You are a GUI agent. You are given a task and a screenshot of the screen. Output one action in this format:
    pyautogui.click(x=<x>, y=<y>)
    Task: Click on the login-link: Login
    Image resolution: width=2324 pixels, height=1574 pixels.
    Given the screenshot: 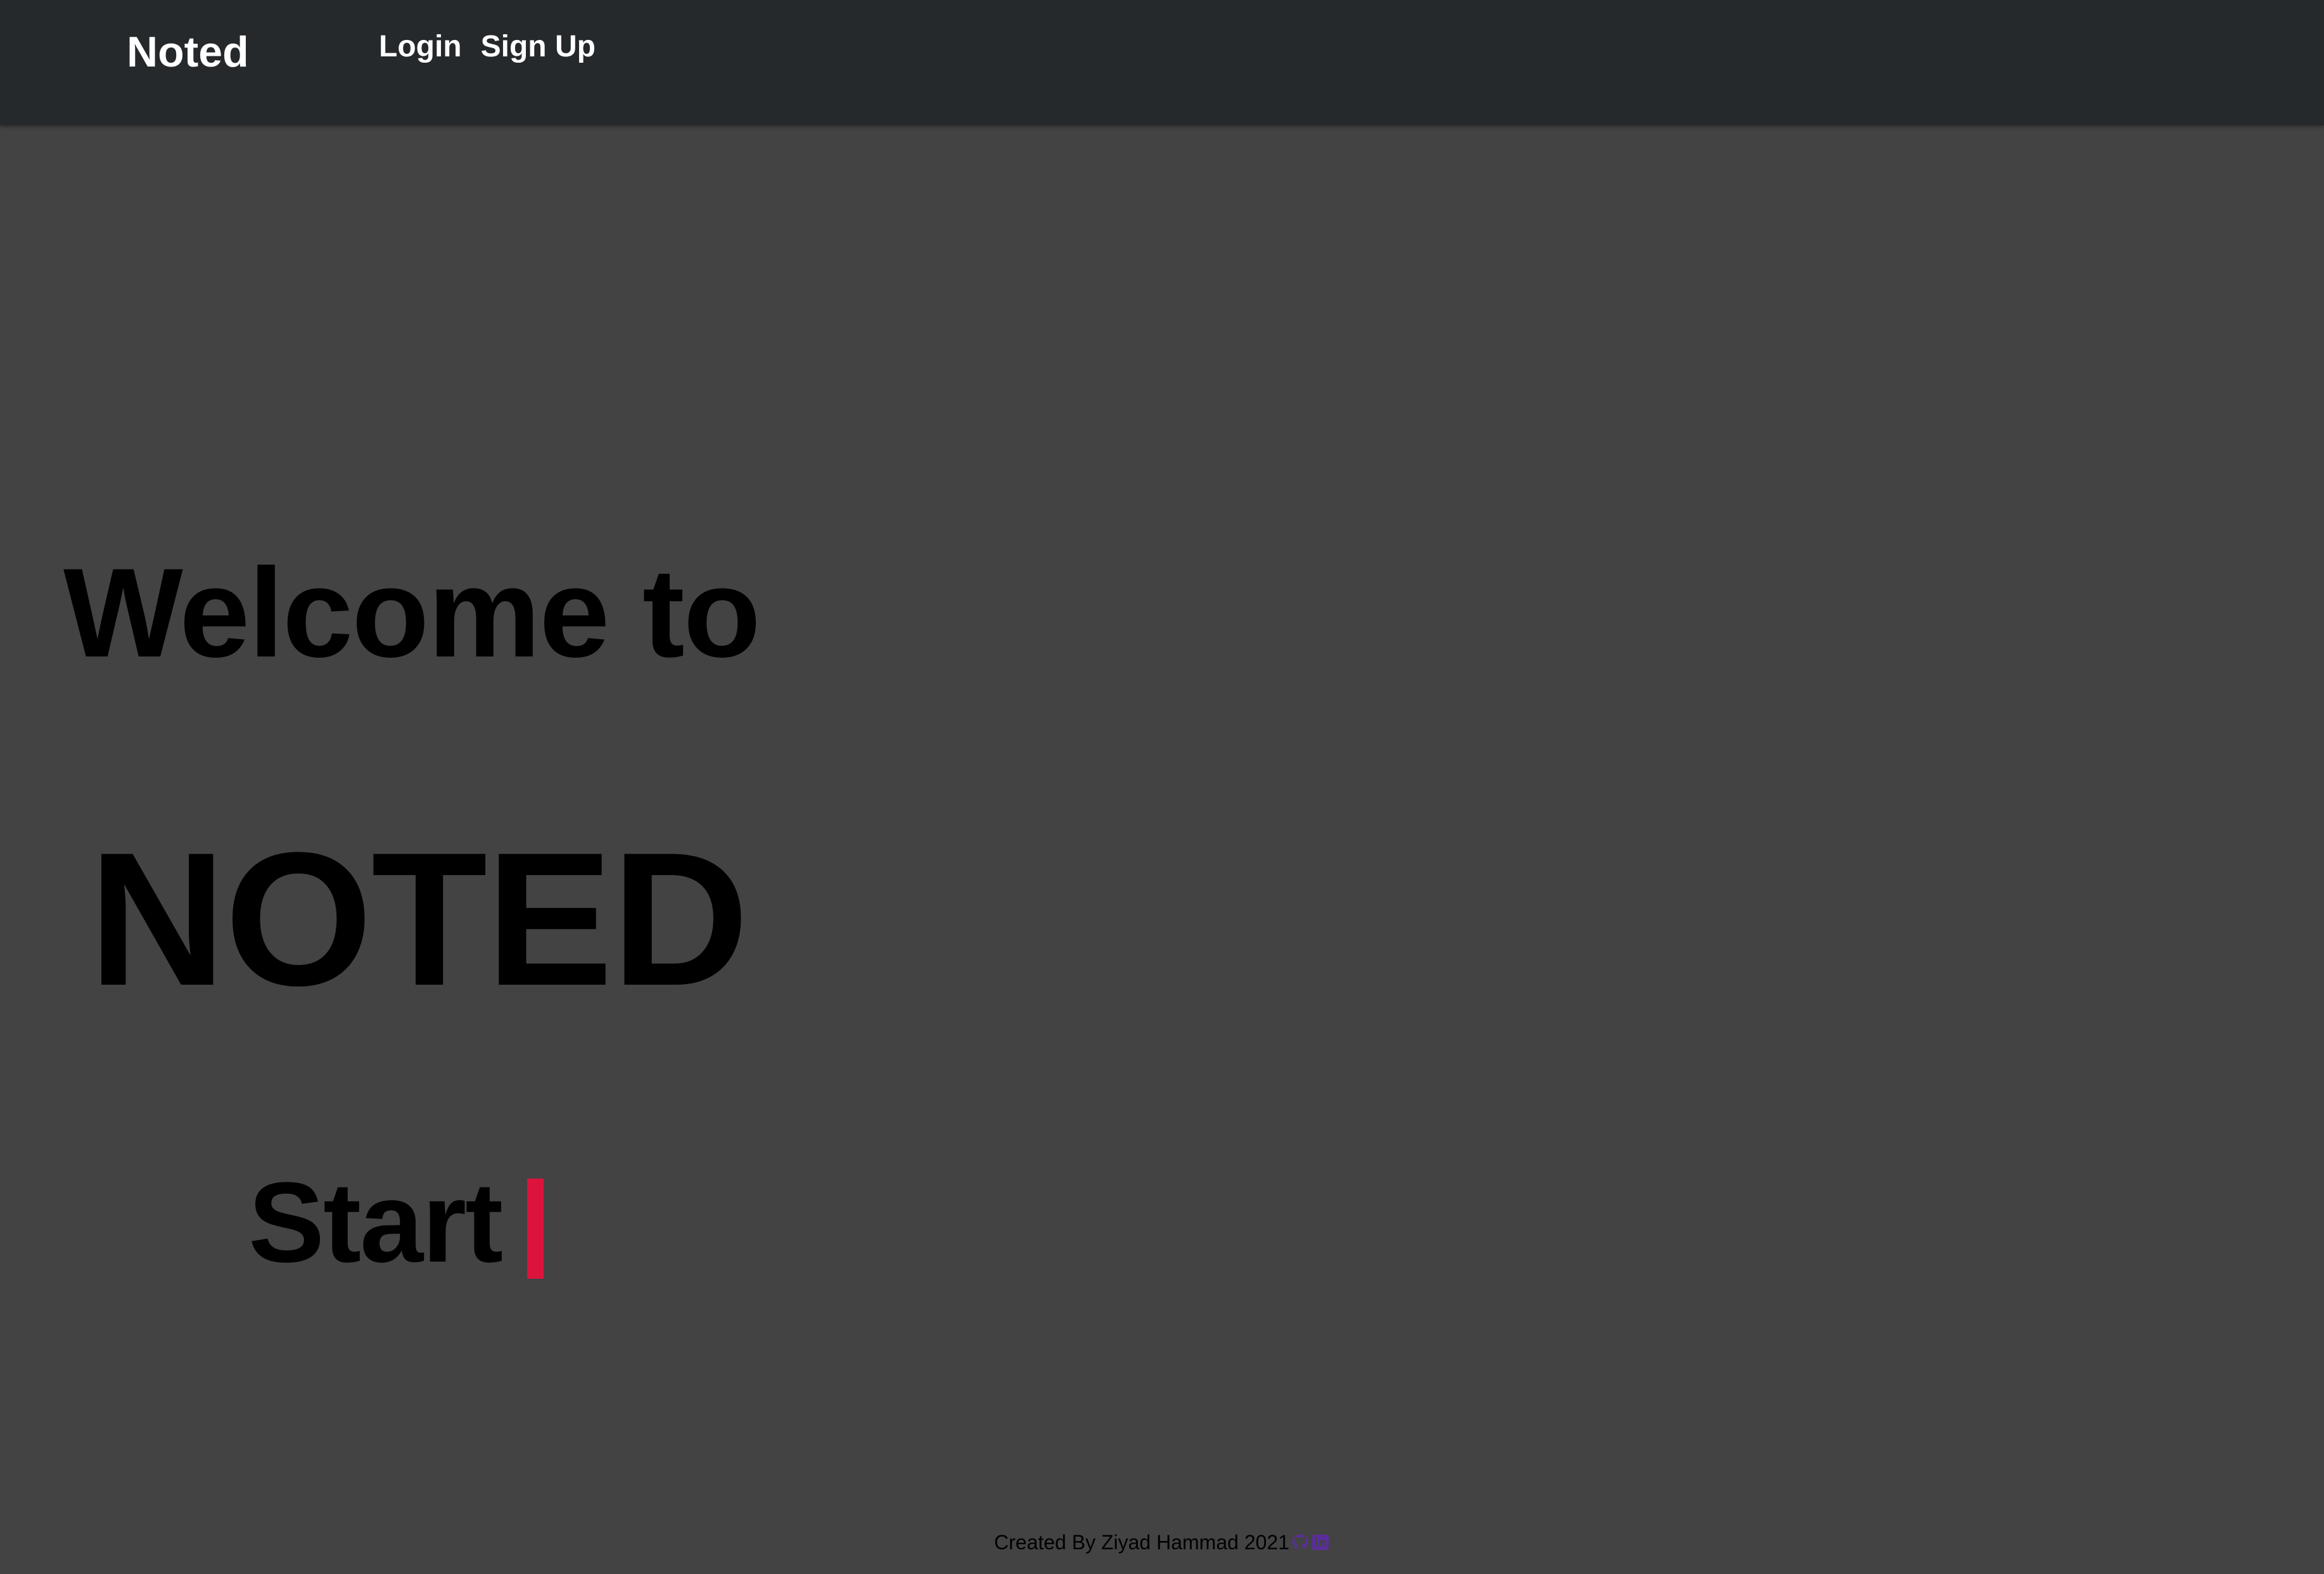 What is the action you would take?
    pyautogui.click(x=420, y=47)
    